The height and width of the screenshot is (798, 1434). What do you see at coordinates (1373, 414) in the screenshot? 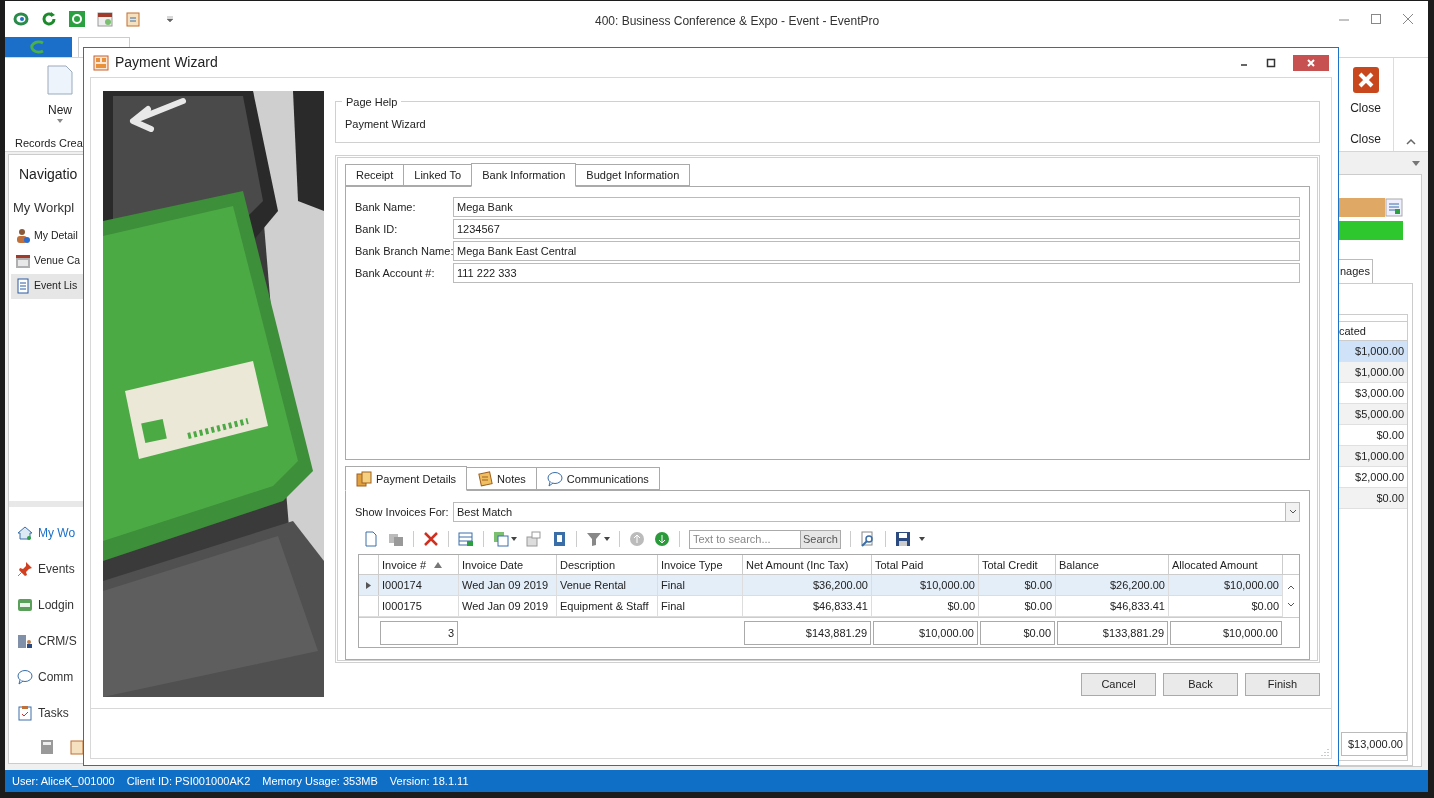
I see `table-cell: $5,000.00` at bounding box center [1373, 414].